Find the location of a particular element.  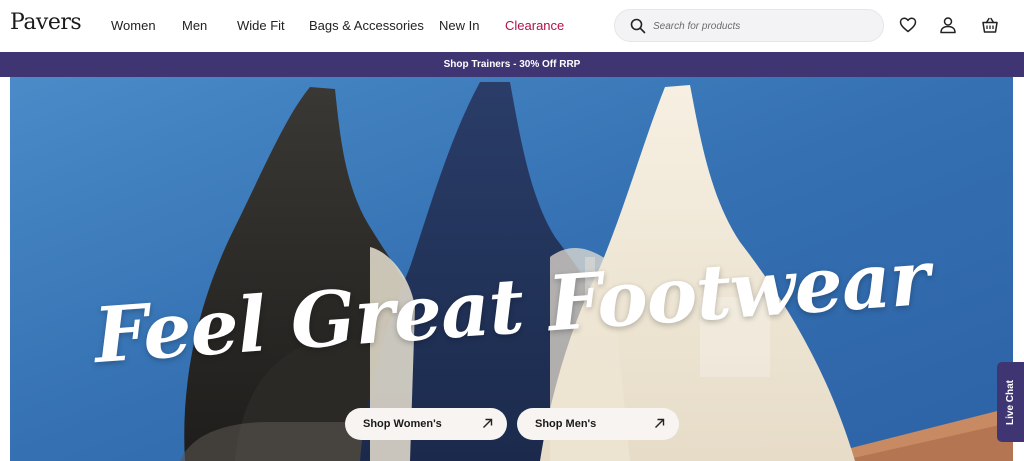

search-icon is located at coordinates (638, 26).